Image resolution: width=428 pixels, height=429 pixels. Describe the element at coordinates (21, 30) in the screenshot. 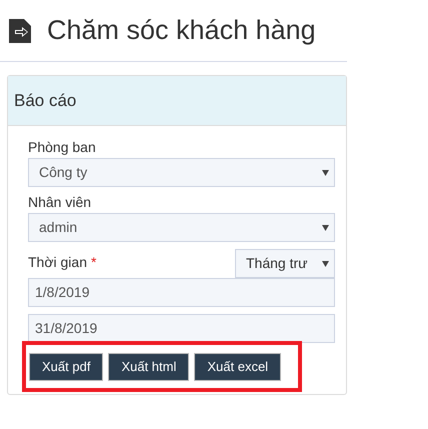

I see `file-export-icon` at that location.